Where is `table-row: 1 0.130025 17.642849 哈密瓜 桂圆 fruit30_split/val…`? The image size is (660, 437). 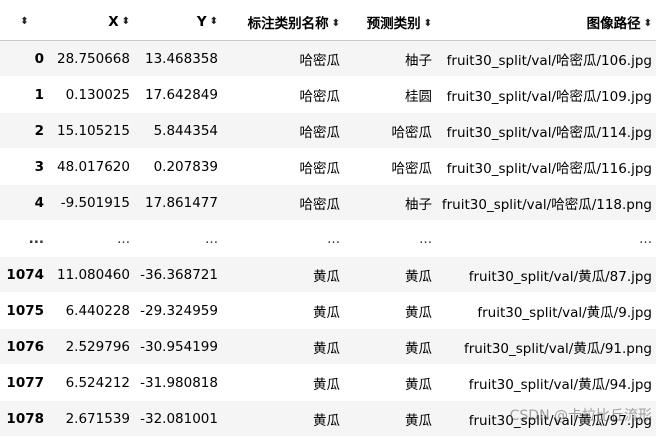 table-row: 1 0.130025 17.642849 哈密瓜 桂圆 fruit30_split/val… is located at coordinates (328, 94).